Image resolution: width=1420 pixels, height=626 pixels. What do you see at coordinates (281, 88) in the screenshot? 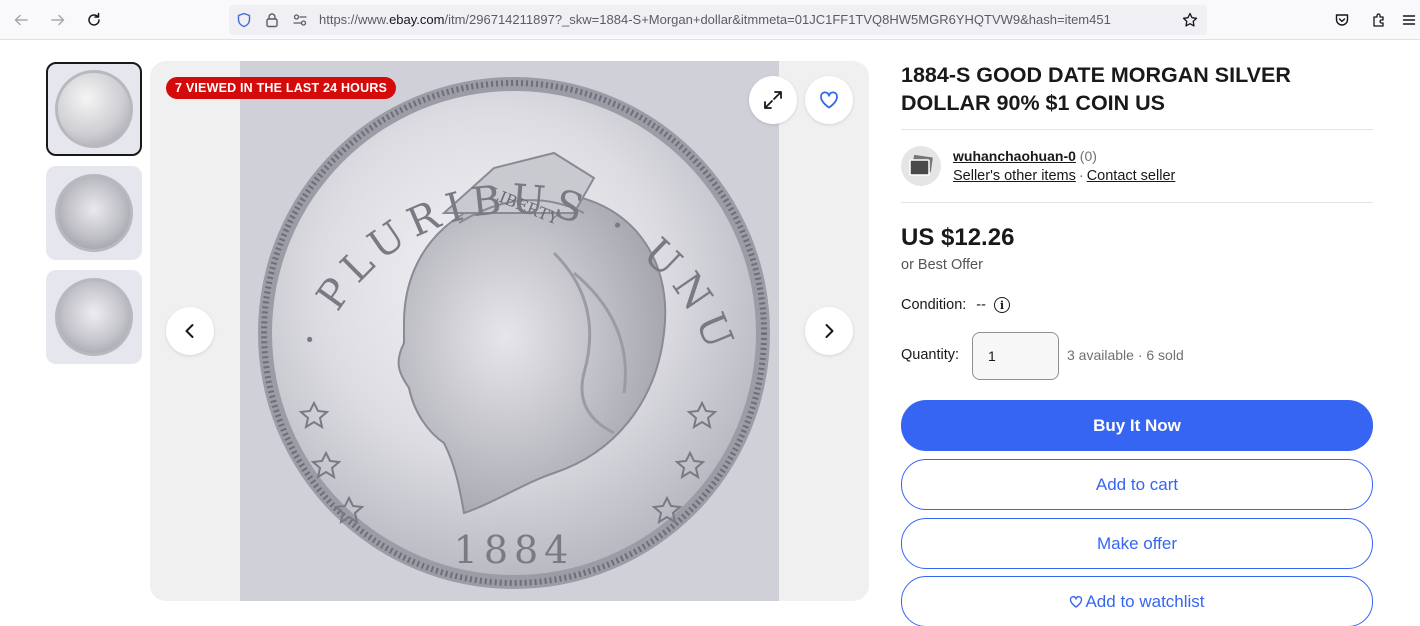
I see `views-badge: 7 VIEWED IN THE LAST 24 HOURS` at bounding box center [281, 88].